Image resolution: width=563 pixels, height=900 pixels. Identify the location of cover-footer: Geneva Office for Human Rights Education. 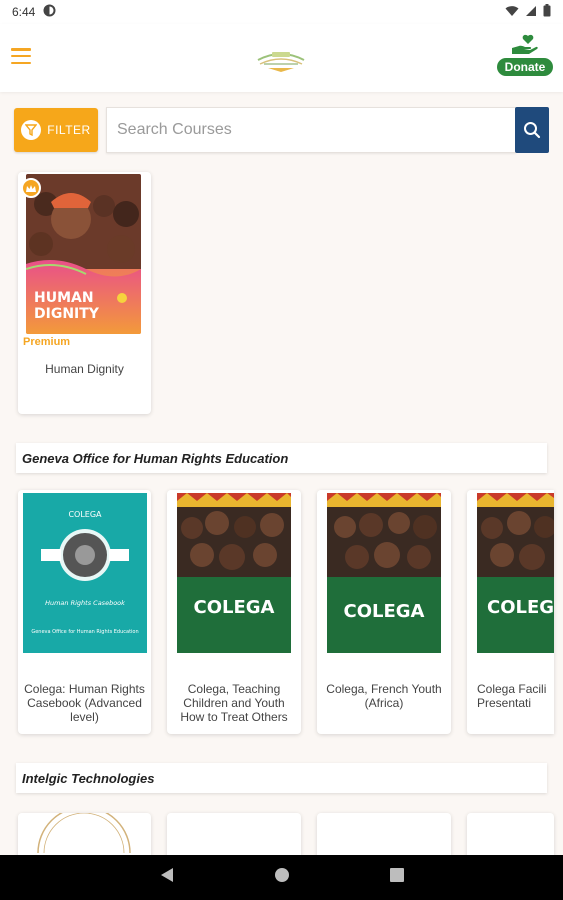
(84, 632).